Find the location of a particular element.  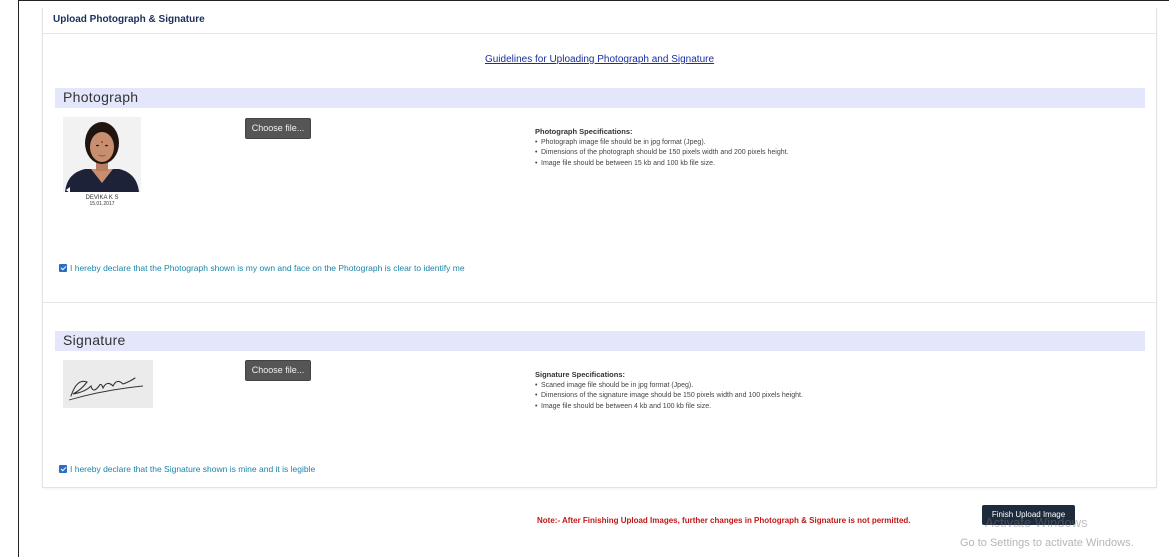

photograph-declaration-checkbox is located at coordinates (63, 268).